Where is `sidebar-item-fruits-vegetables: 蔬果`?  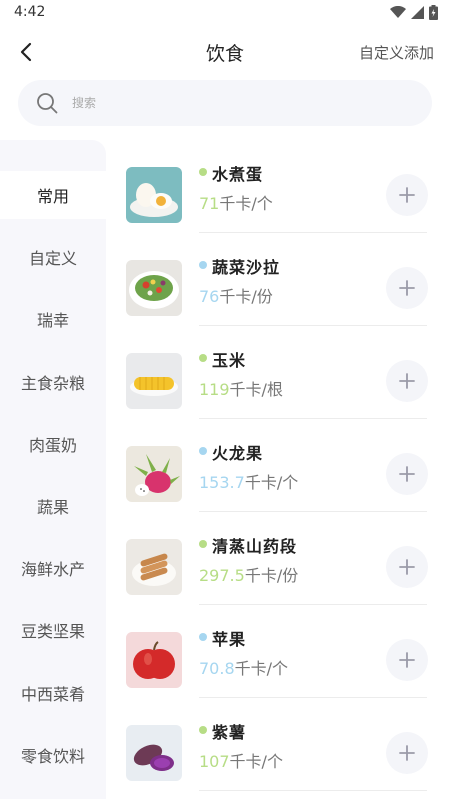 sidebar-item-fruits-vegetables: 蔬果 is located at coordinates (53, 506).